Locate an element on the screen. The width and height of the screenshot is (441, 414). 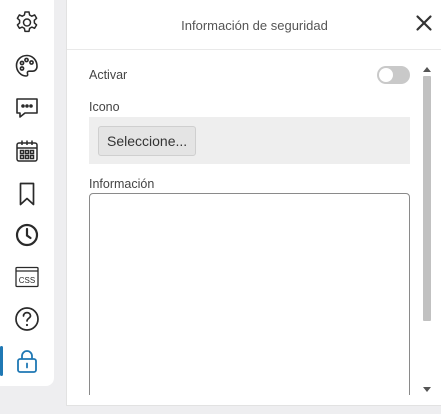
panel-scrollbar is located at coordinates (427, 229).